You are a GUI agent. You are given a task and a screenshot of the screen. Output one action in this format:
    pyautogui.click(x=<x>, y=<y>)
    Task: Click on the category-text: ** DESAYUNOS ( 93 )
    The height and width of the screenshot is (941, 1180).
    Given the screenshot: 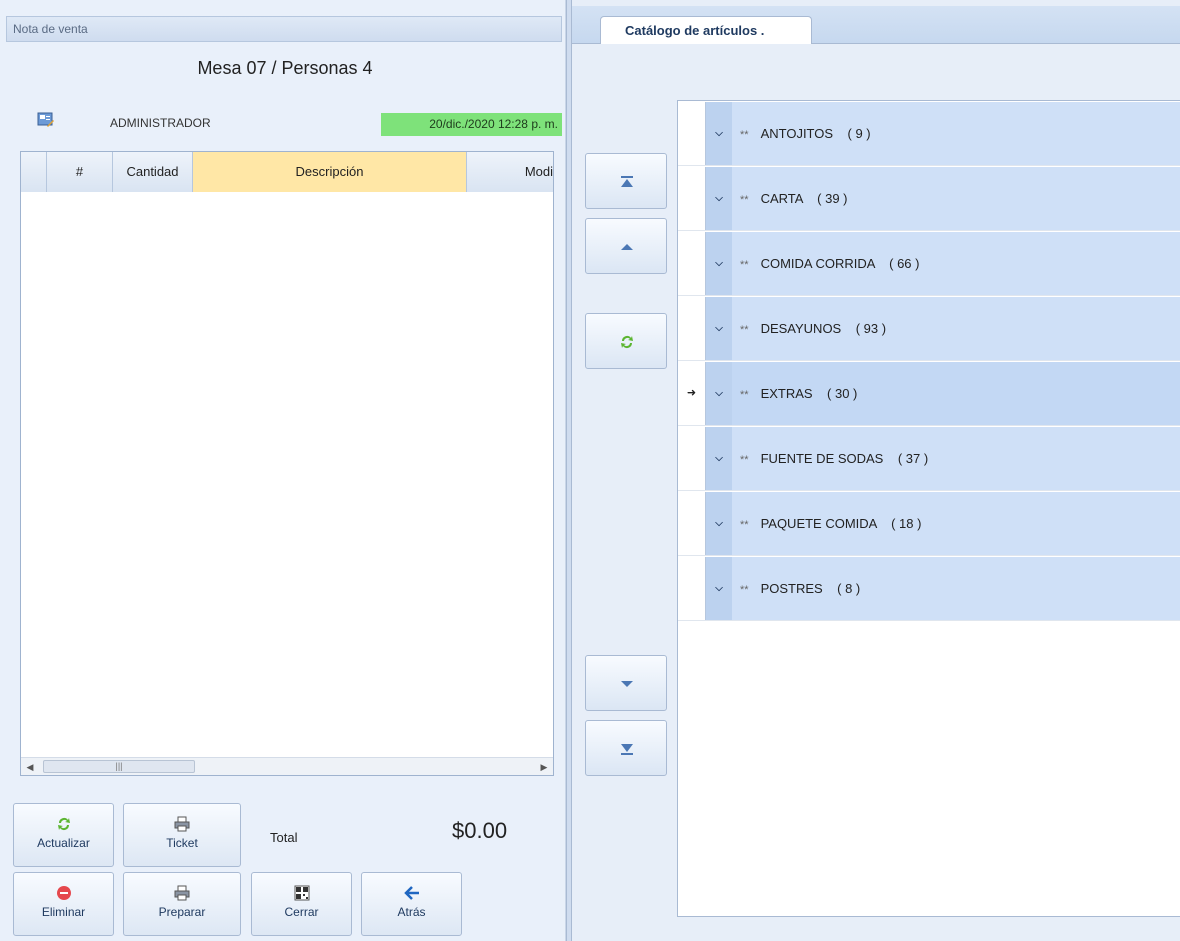 What is the action you would take?
    pyautogui.click(x=813, y=328)
    